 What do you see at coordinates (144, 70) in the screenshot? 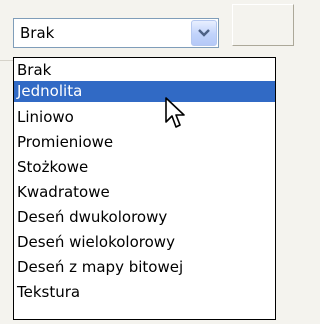
I see `list-item-brak: Brak` at bounding box center [144, 70].